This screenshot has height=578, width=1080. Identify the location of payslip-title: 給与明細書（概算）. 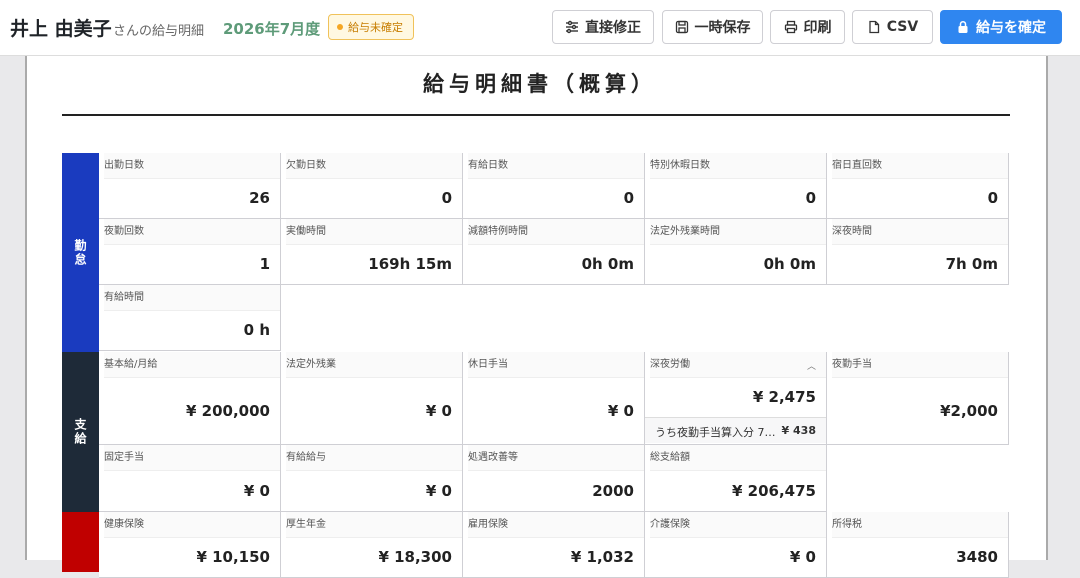
(540, 84).